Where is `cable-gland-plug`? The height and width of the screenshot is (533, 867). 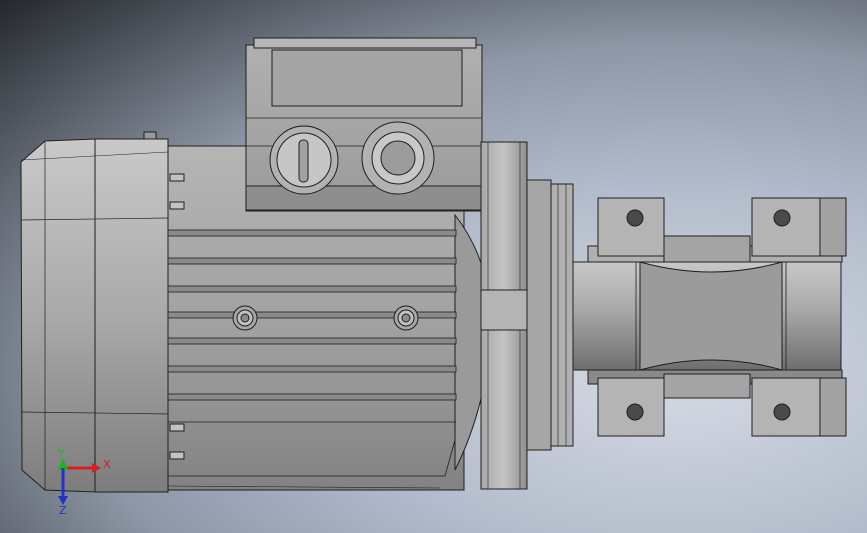 cable-gland-plug is located at coordinates (304, 160).